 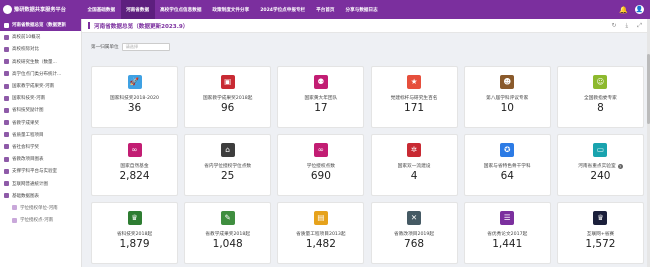 What do you see at coordinates (30, 184) in the screenshot?
I see `sidebar-item-label: 互联网普通统计图` at bounding box center [30, 184].